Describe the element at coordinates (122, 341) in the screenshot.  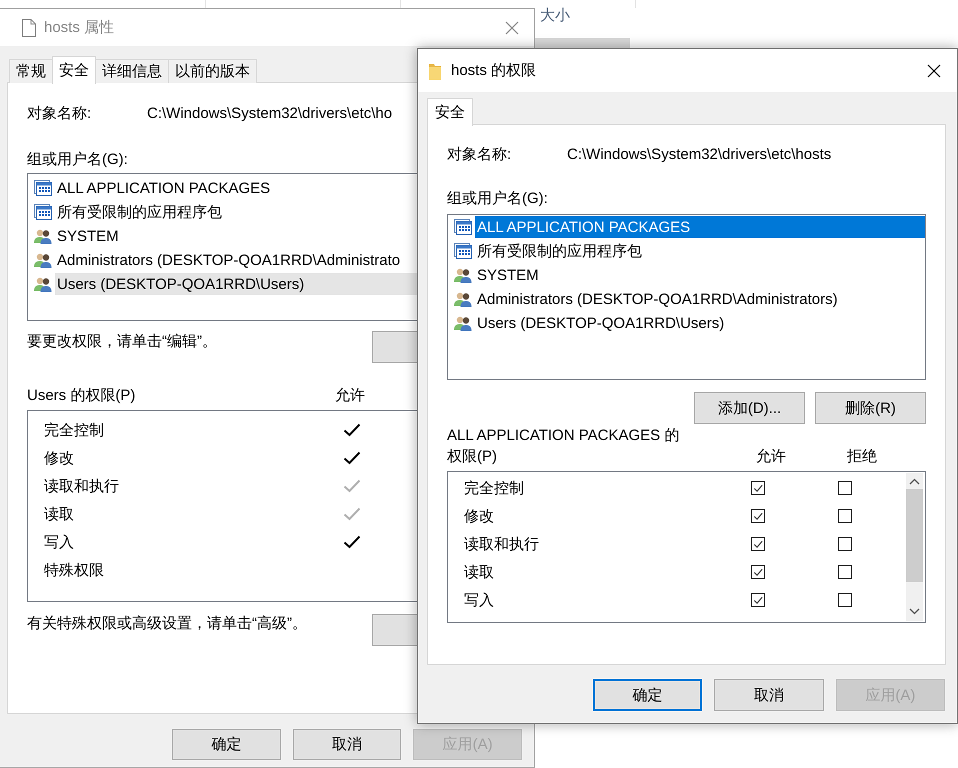
I see `hint-text: 要更改权限，请单击“编辑”。` at that location.